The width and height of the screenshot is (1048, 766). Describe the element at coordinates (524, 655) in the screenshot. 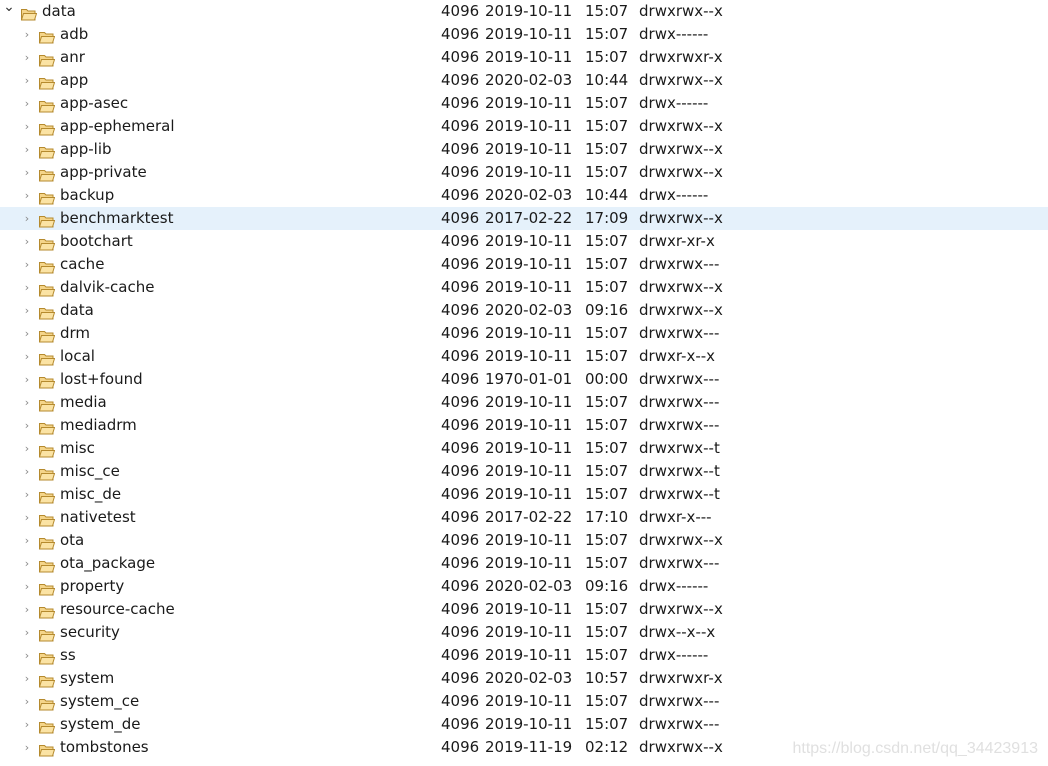

I see `tree-row: › ss 4096 2019-10-11 15:07 drwx------` at that location.